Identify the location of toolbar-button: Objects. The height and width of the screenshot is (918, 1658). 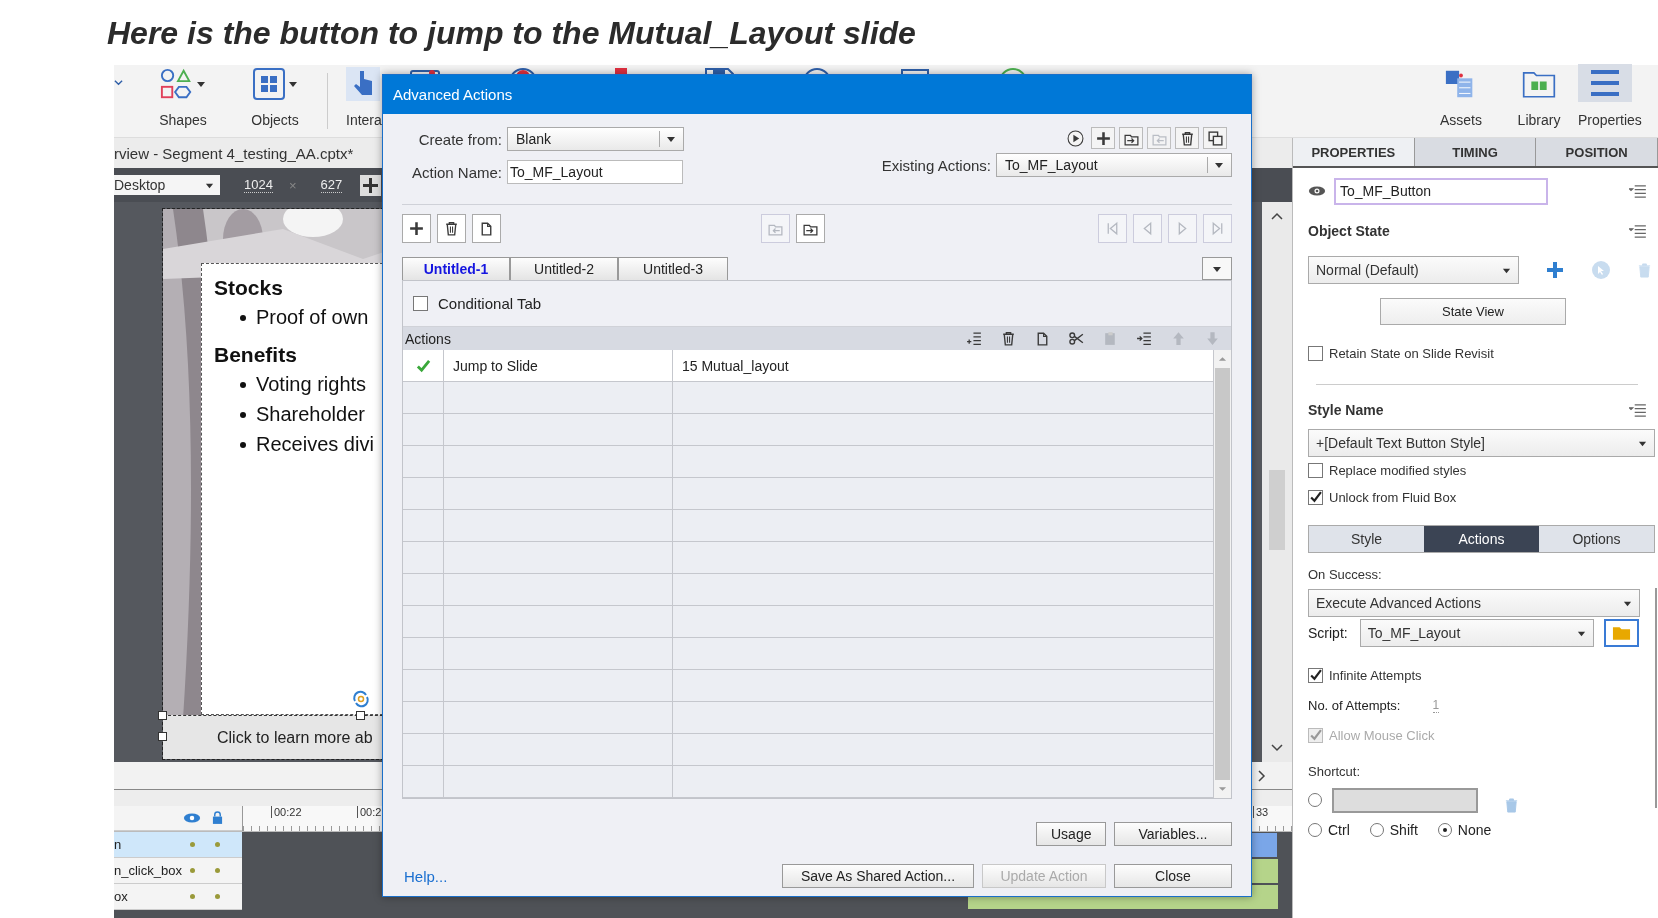
(275, 101).